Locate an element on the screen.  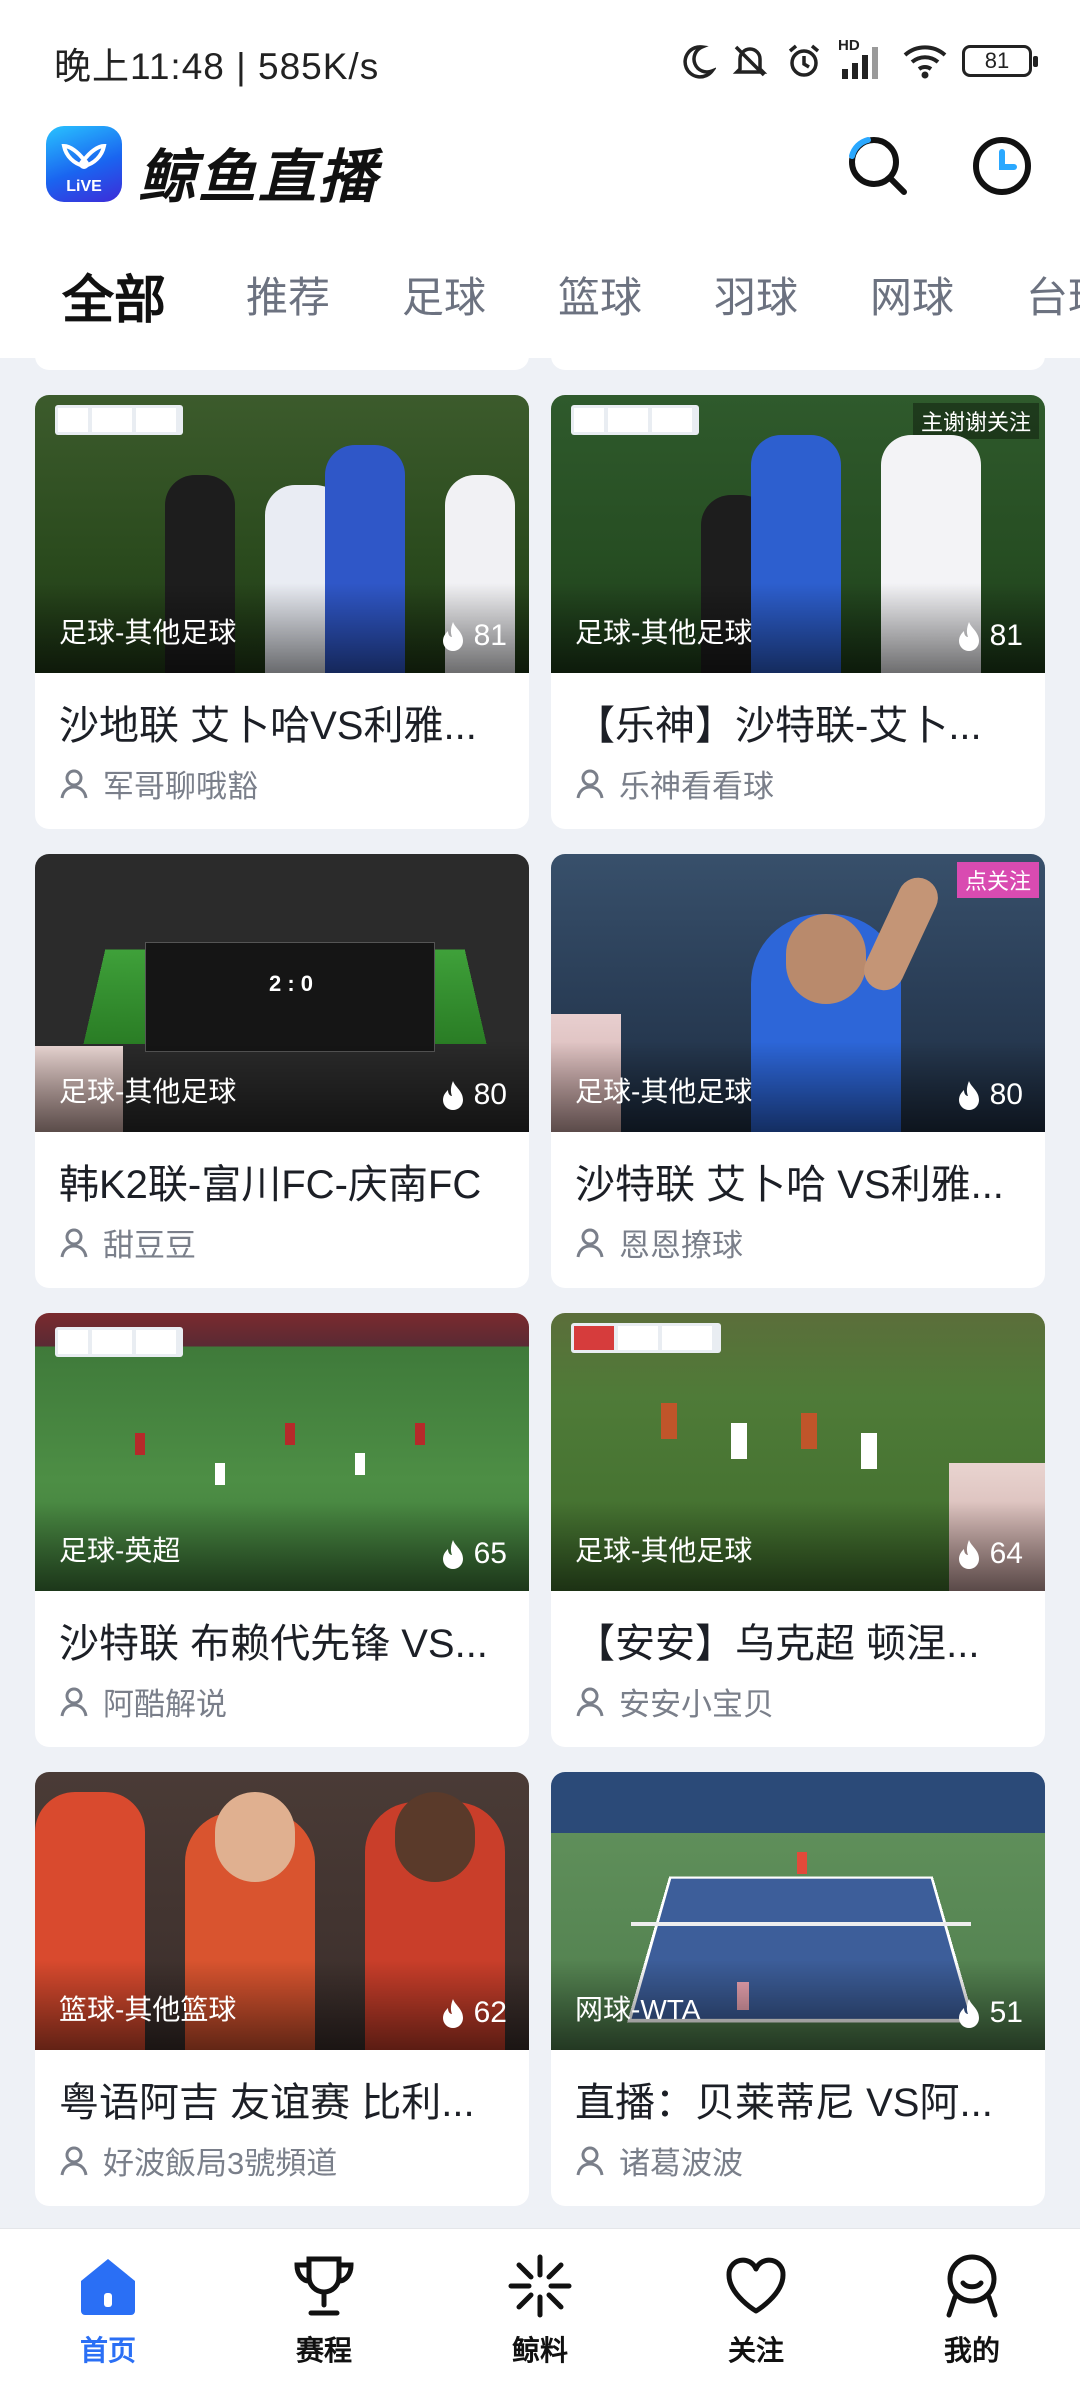
stream-thumbnail: 点关注 足球-其他足球 80 is located at coordinates (798, 993).